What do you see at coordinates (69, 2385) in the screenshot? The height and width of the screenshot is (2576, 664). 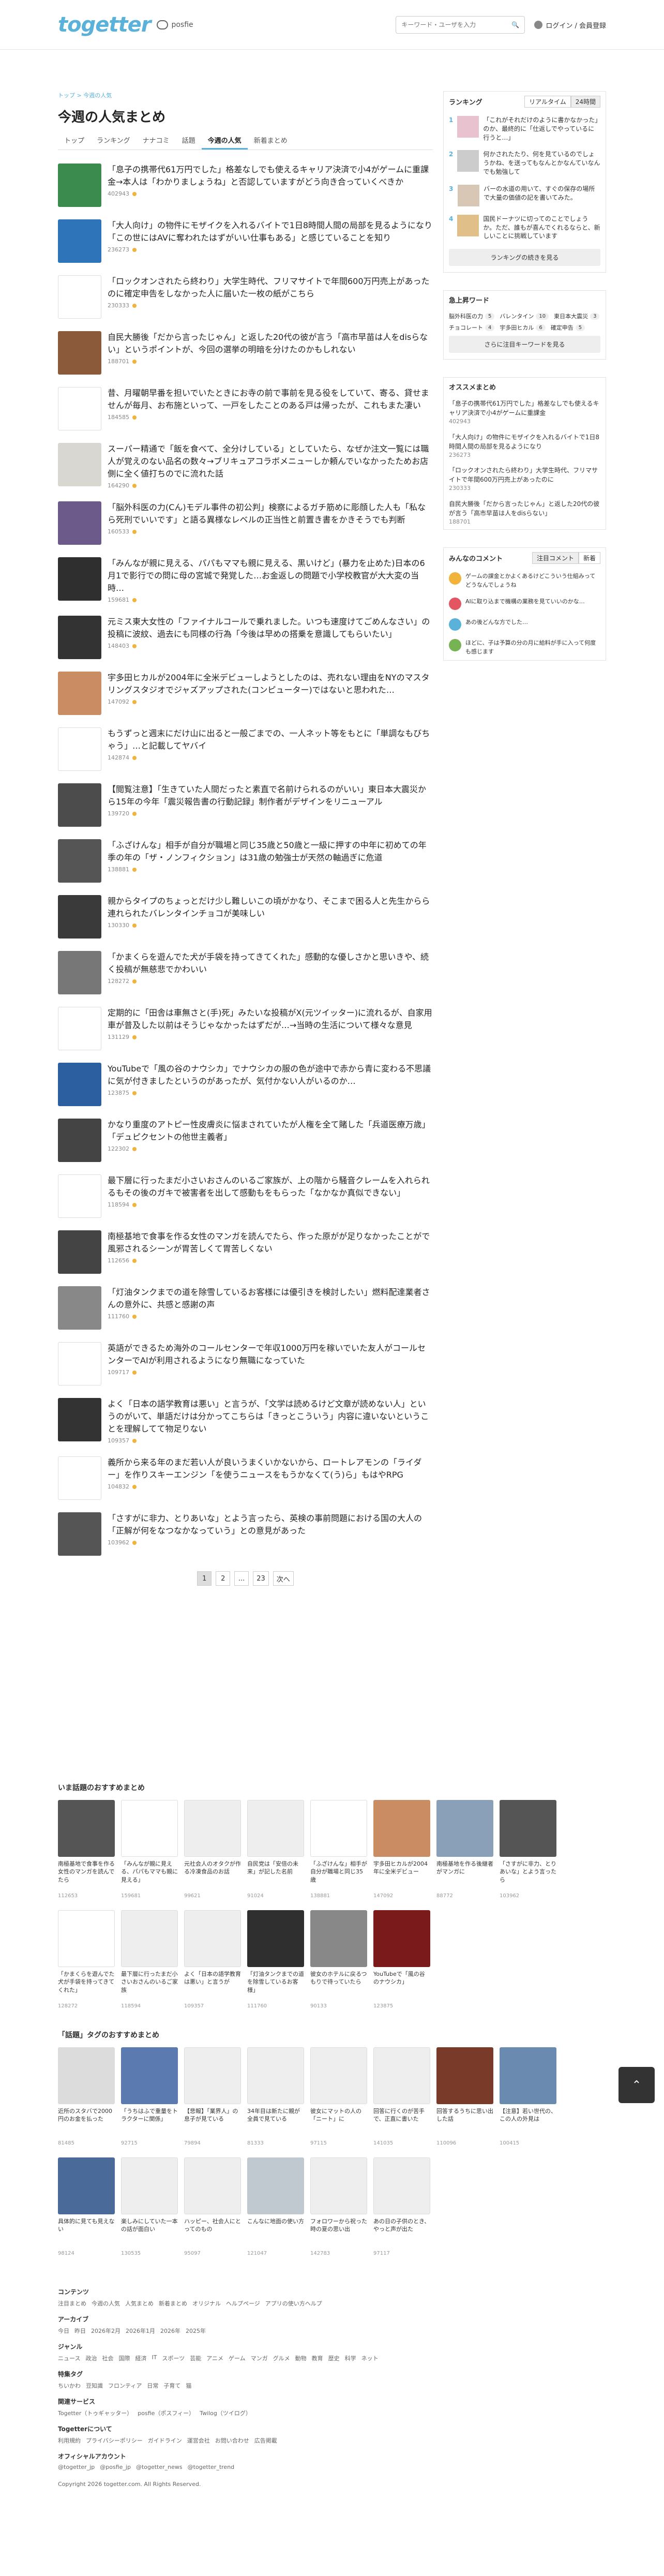 I see `footer-link: ちいかわ` at bounding box center [69, 2385].